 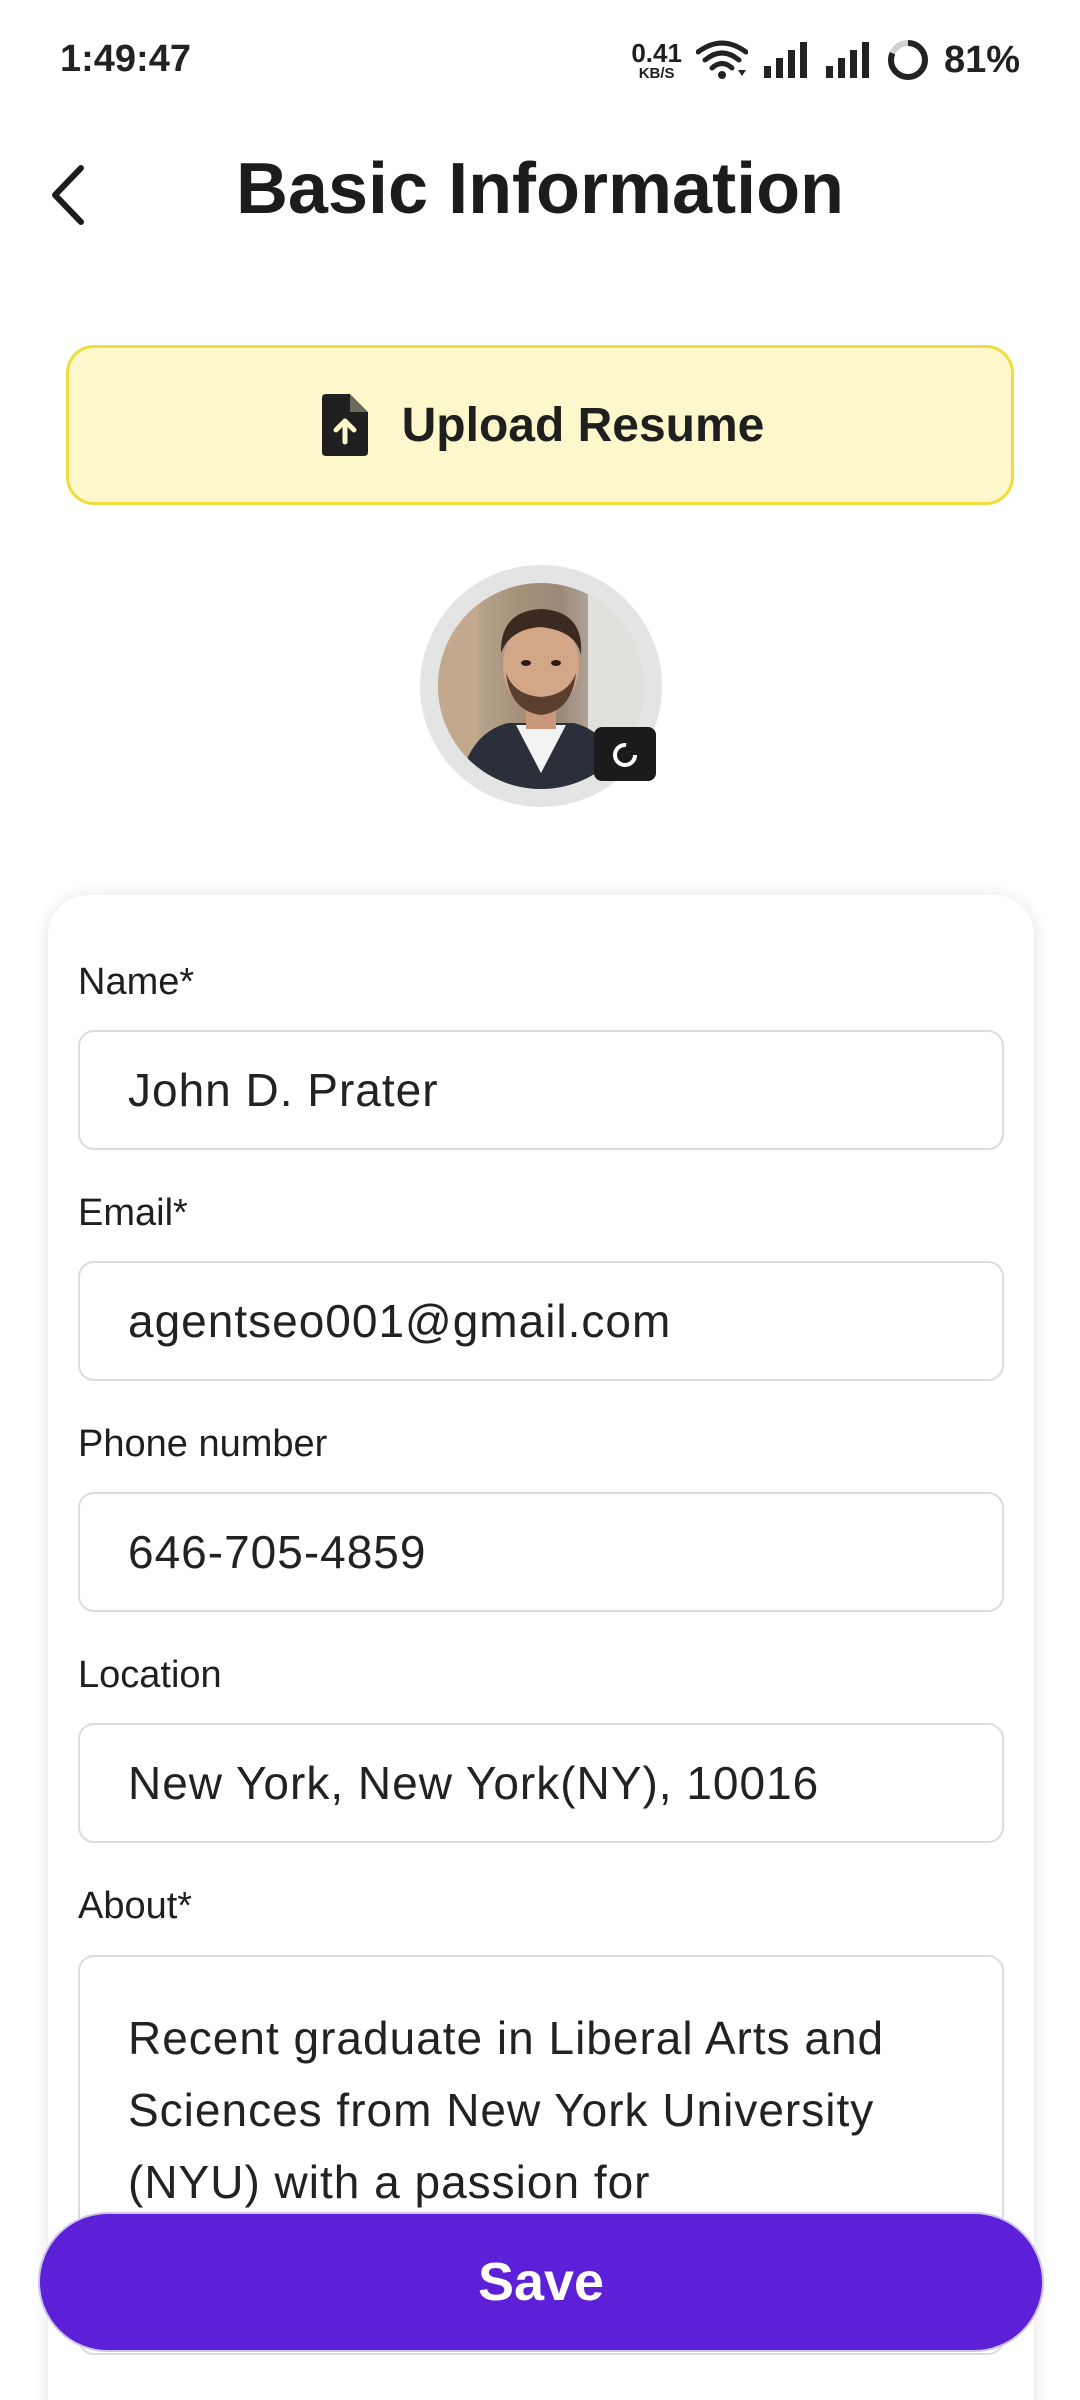 I want to click on email-label: Email*, so click(x=133, y=1213).